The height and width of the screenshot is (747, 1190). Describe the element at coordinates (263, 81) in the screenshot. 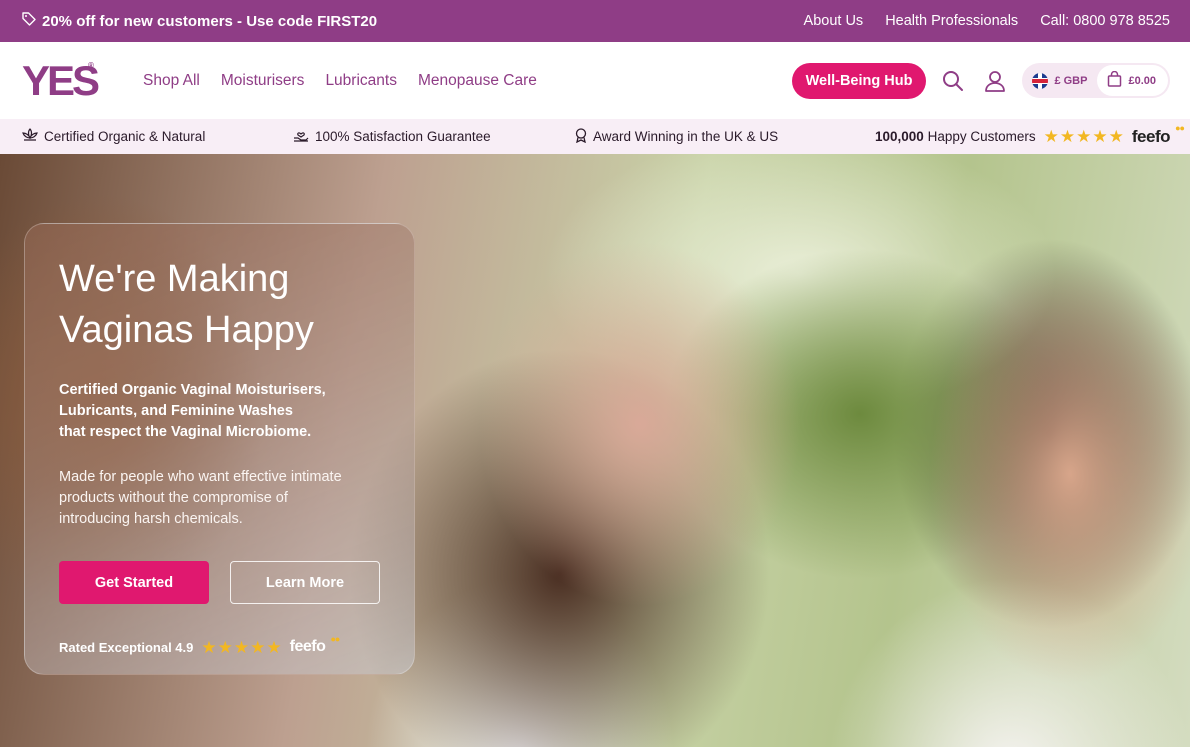

I see `nav-moisturisers: Moisturisers` at that location.